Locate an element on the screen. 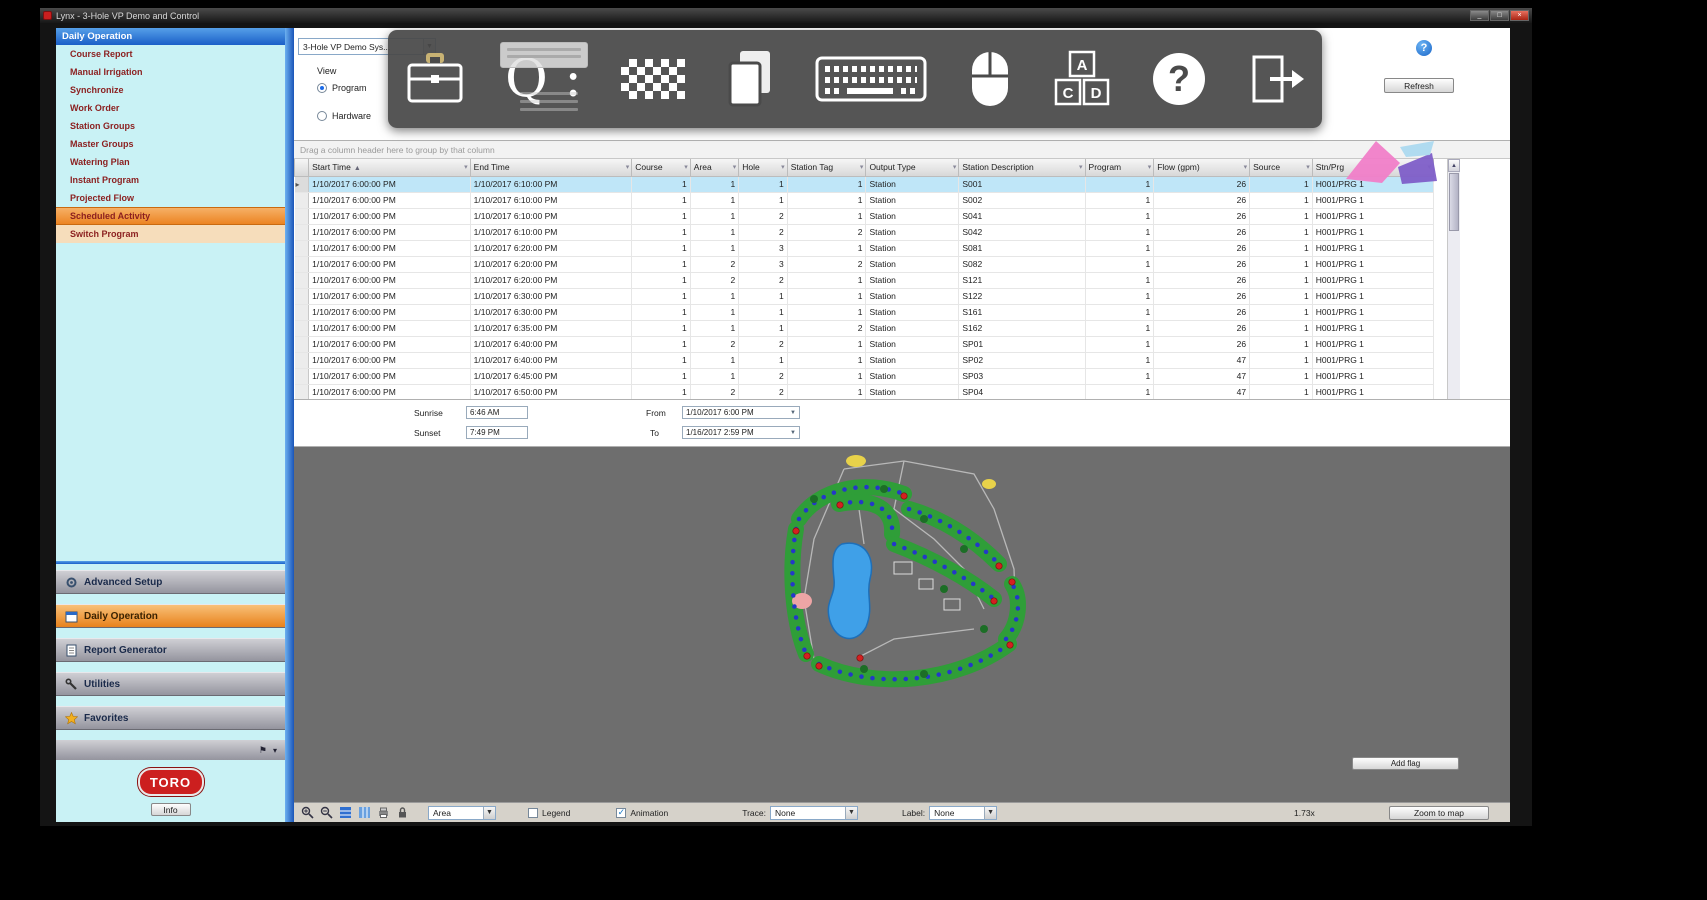 This screenshot has width=1707, height=900. refresh-button: Refresh is located at coordinates (1419, 85).